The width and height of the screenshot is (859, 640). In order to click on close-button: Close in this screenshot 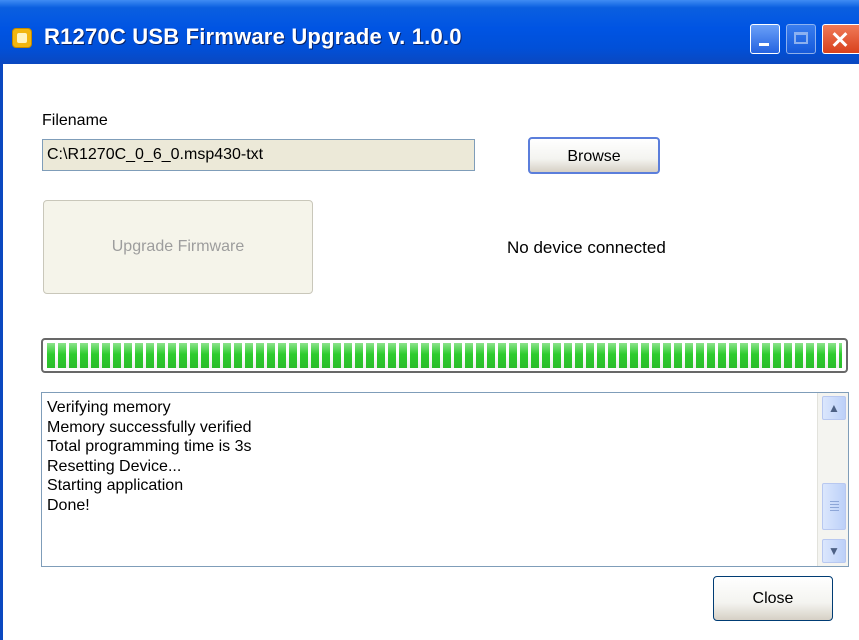, I will do `click(773, 598)`.